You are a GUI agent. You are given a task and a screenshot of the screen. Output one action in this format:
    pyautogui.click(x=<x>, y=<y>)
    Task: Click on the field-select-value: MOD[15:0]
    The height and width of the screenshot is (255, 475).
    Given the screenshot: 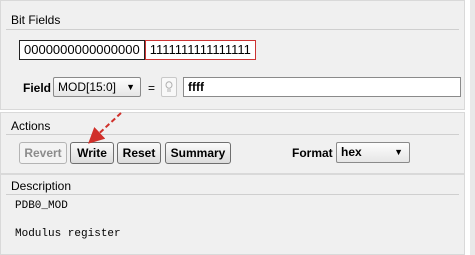 What is the action you would take?
    pyautogui.click(x=87, y=87)
    